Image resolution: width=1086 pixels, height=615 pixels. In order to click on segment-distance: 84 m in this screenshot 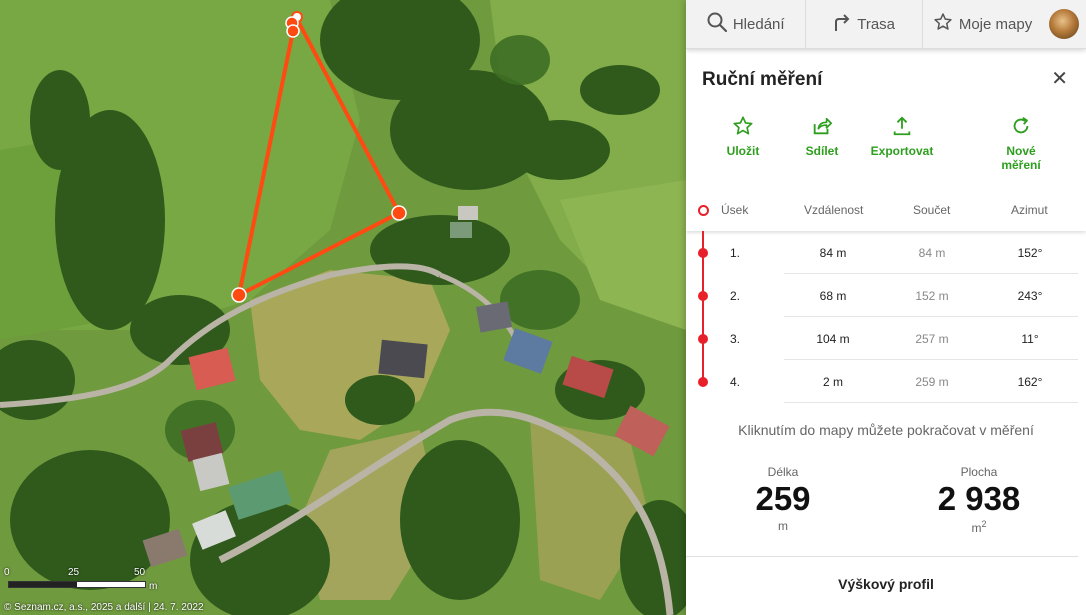, I will do `click(833, 253)`.